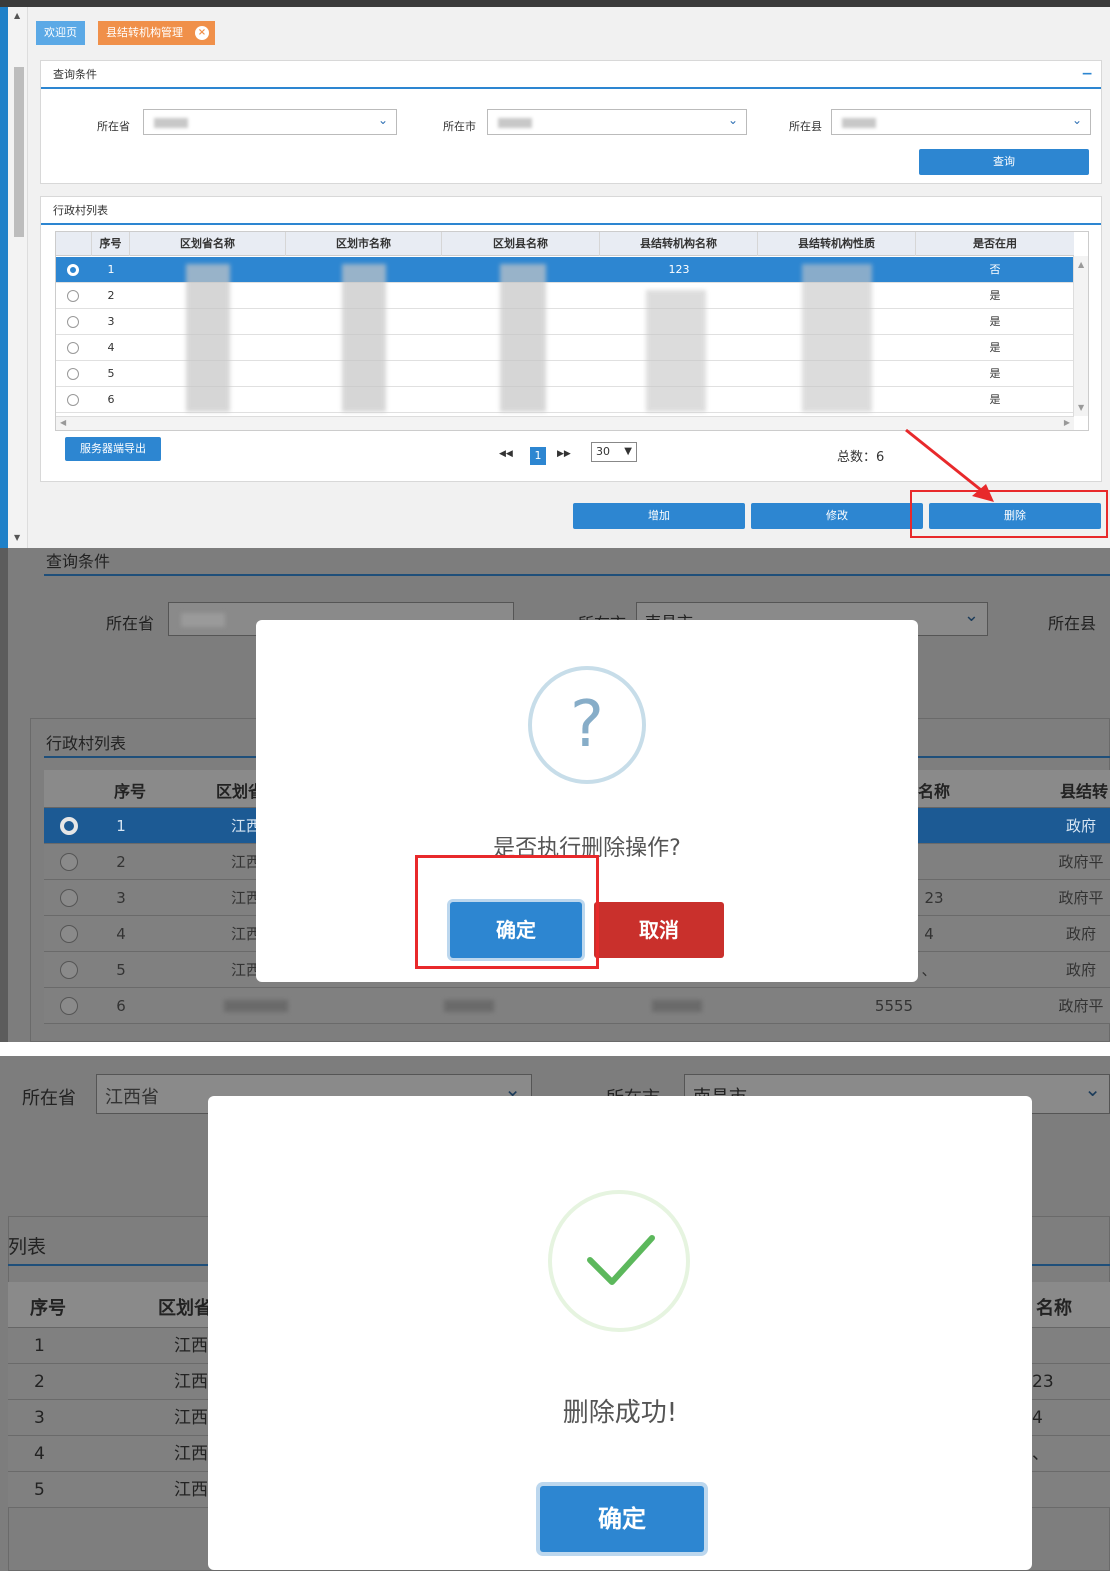 This screenshot has width=1110, height=1571. What do you see at coordinates (1067, 422) in the screenshot?
I see `scroll-right-icon: ▶` at bounding box center [1067, 422].